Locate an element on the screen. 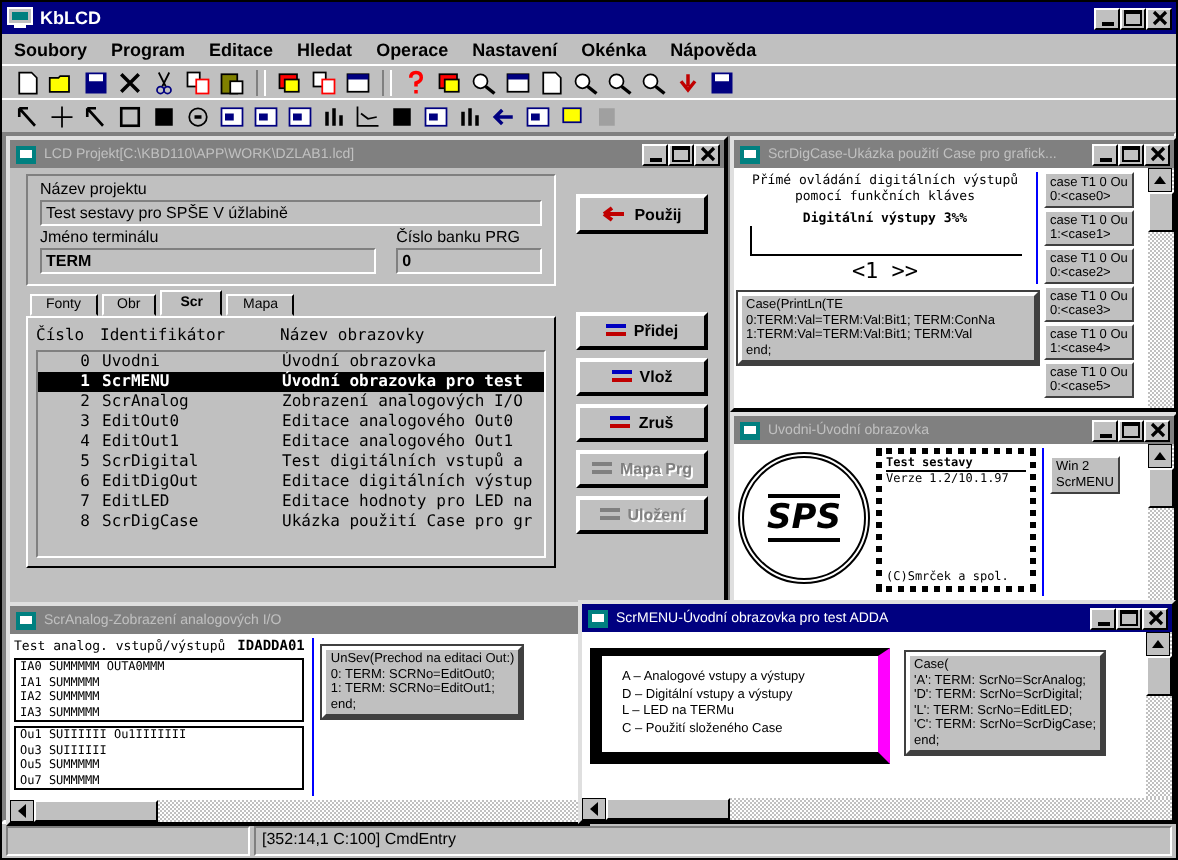  action-button: Zruš is located at coordinates (642, 423).